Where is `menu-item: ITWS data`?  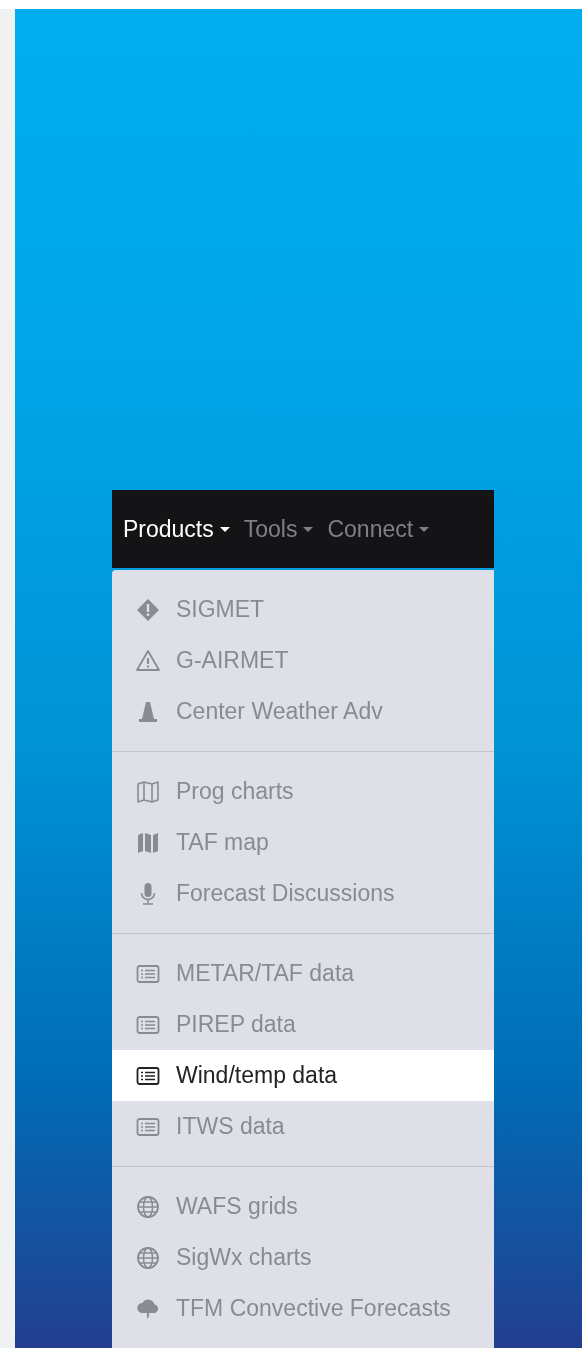 menu-item: ITWS data is located at coordinates (303, 1126).